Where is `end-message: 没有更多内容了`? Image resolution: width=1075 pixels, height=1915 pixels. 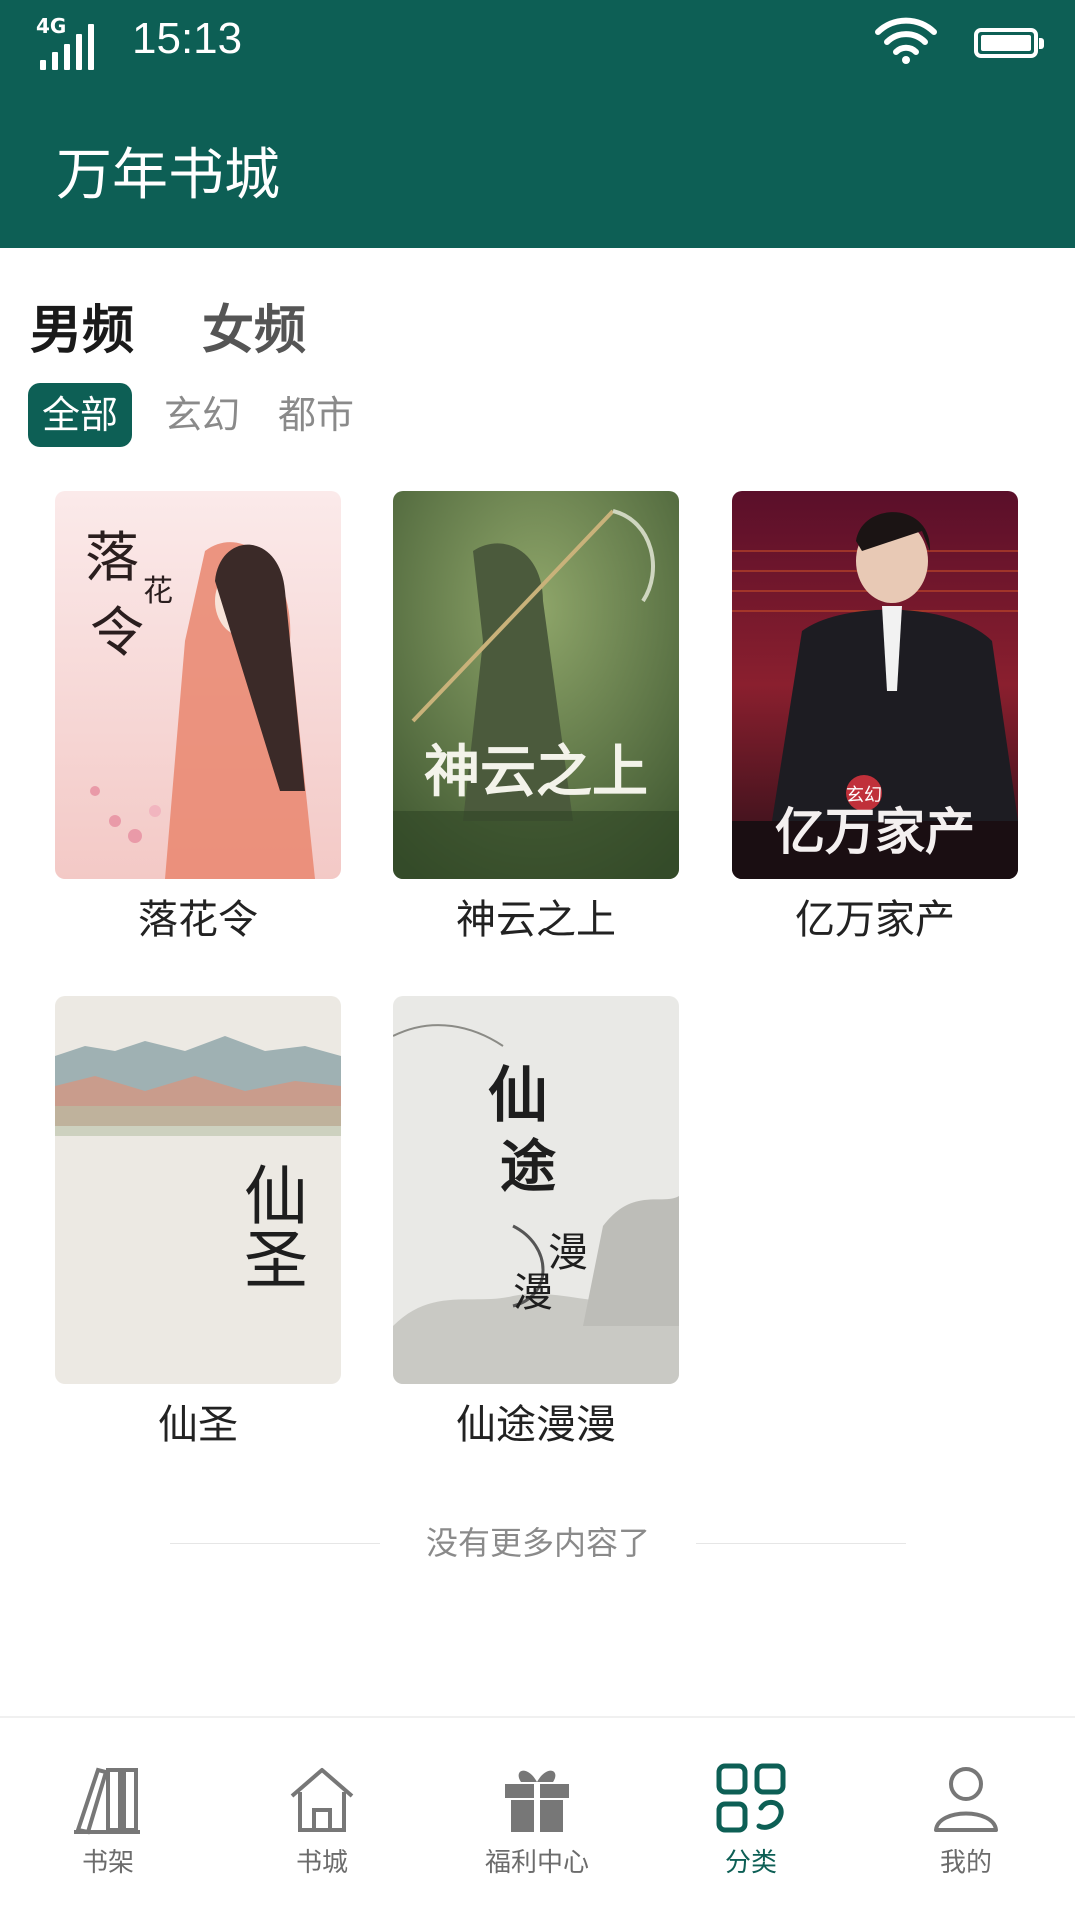
end-message: 没有更多内容了 is located at coordinates (537, 1543).